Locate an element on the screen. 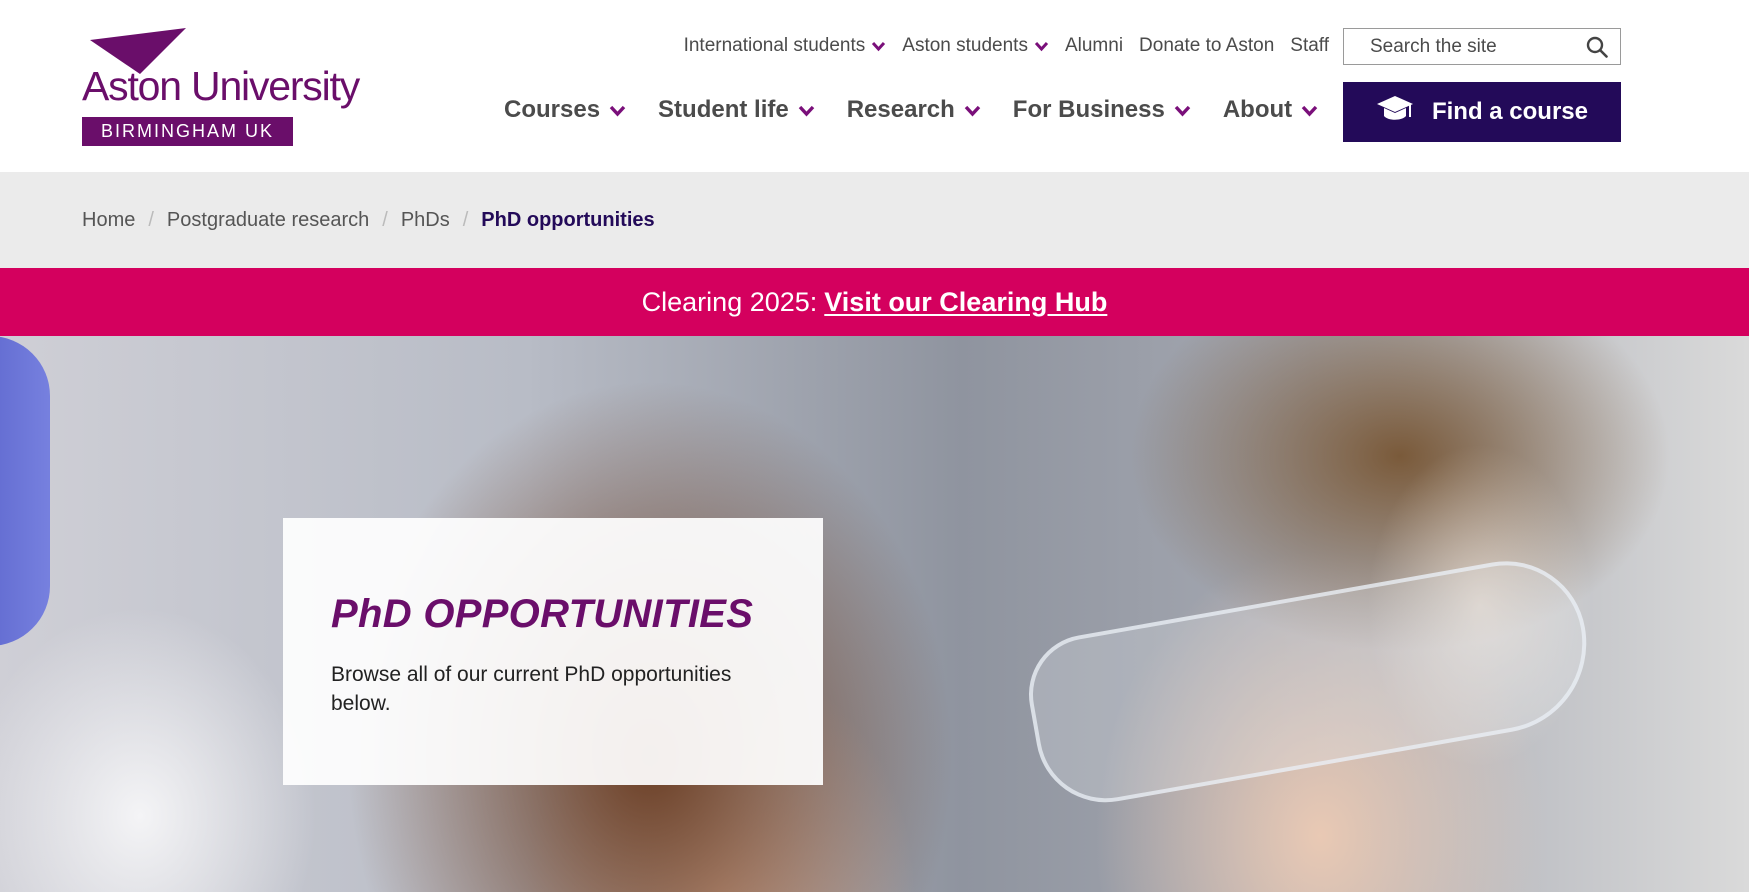  breadcrumb-phds: PhDs is located at coordinates (425, 220).